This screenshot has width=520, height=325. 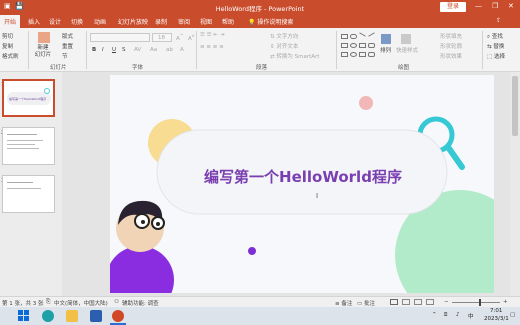 I want to click on clock-date: 2023/3/1, so click(x=496, y=319).